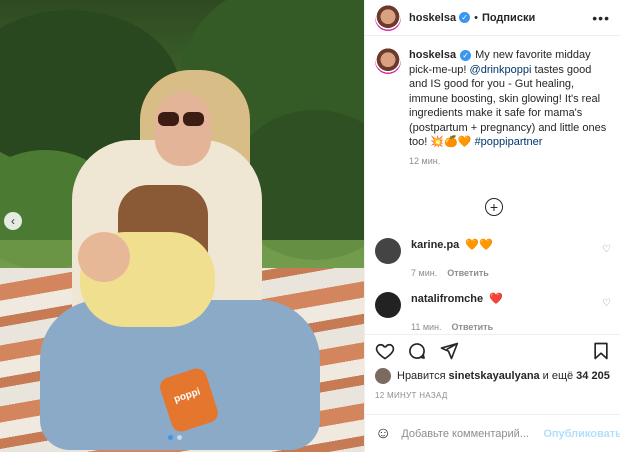 The height and width of the screenshot is (452, 620). What do you see at coordinates (508, 18) in the screenshot?
I see `following-button: Подписки` at bounding box center [508, 18].